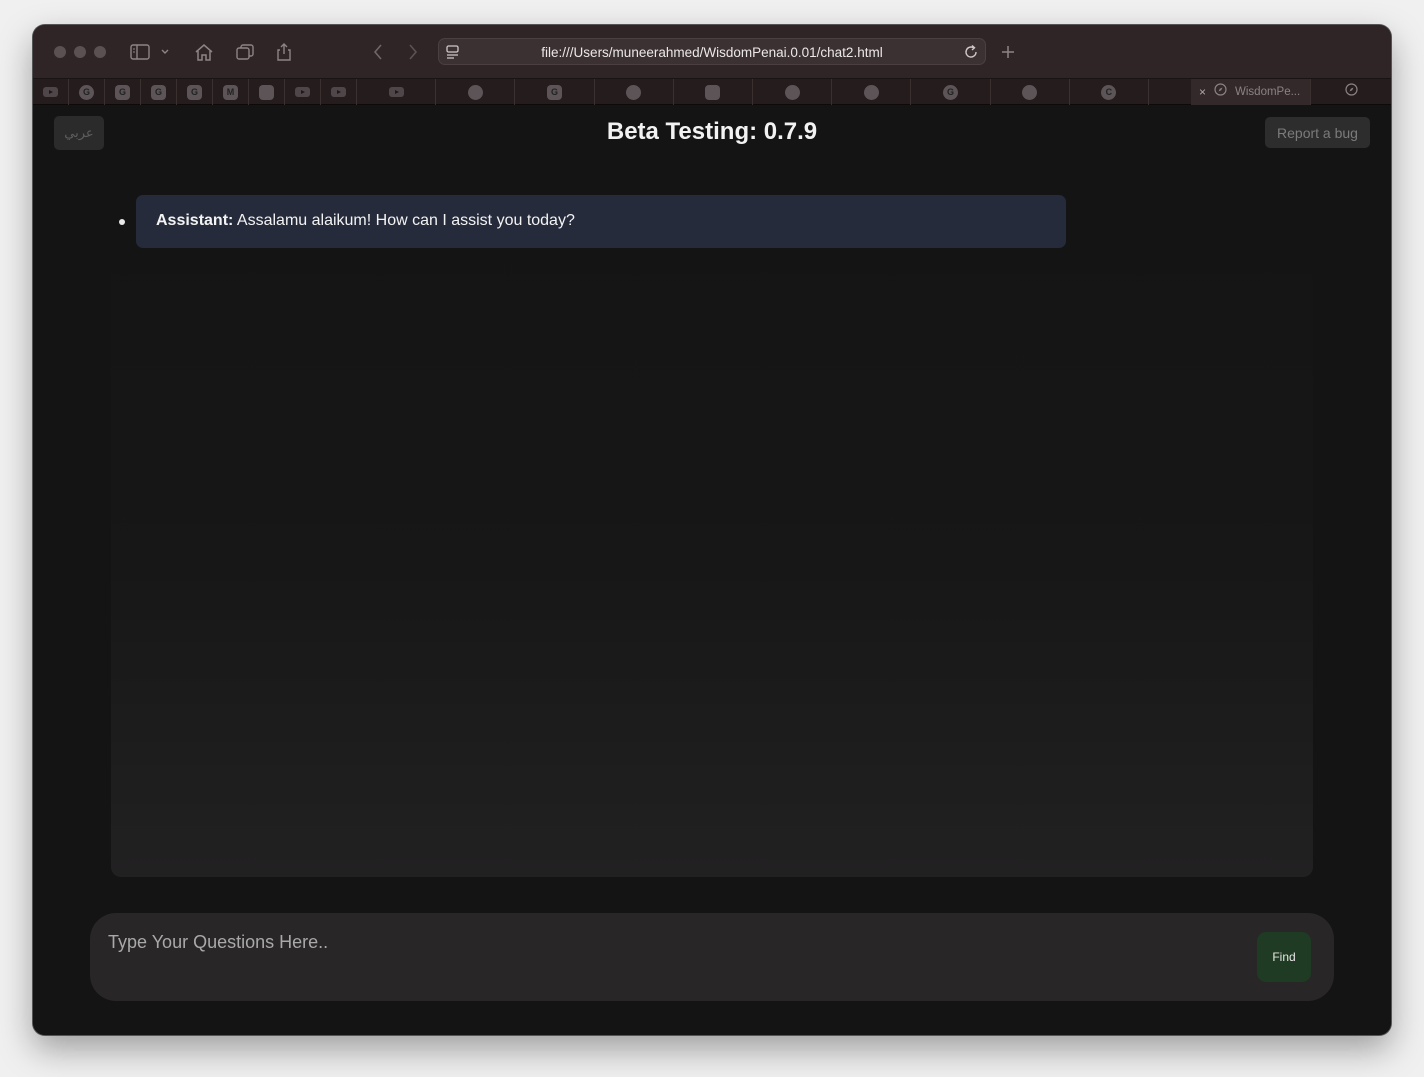 This screenshot has width=1424, height=1077. What do you see at coordinates (165, 52) in the screenshot?
I see `chevron-down-icon` at bounding box center [165, 52].